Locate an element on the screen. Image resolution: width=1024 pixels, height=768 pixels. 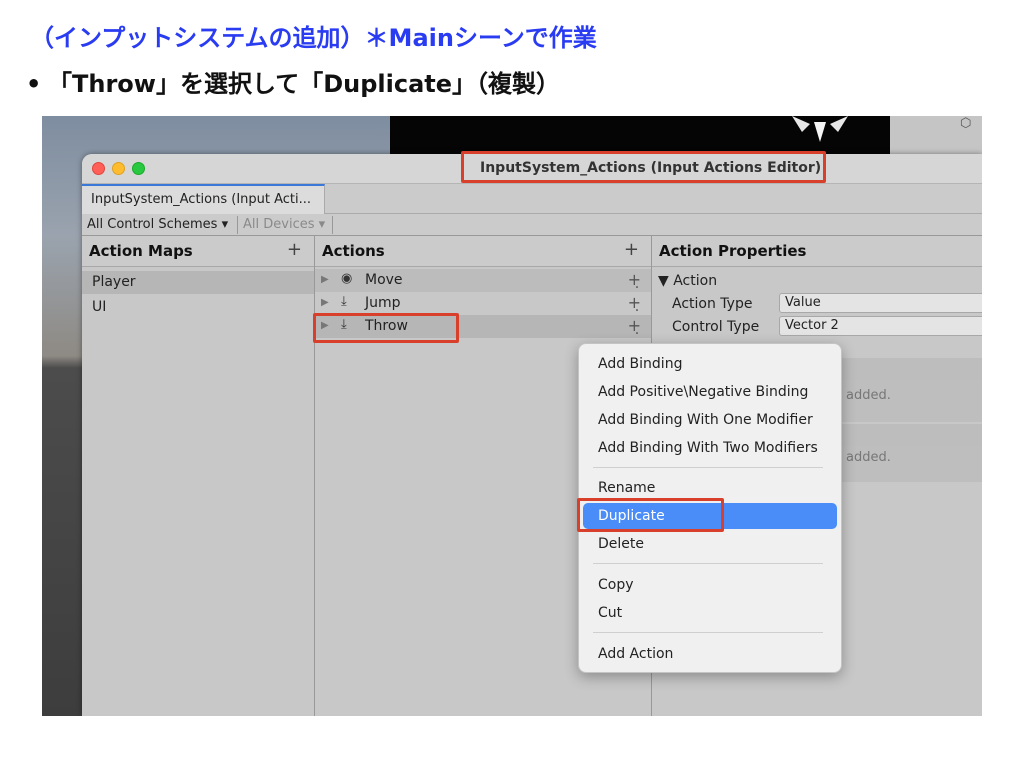
action-item-move: ▶ ◉ Move +̣ is located at coordinates (483, 280).